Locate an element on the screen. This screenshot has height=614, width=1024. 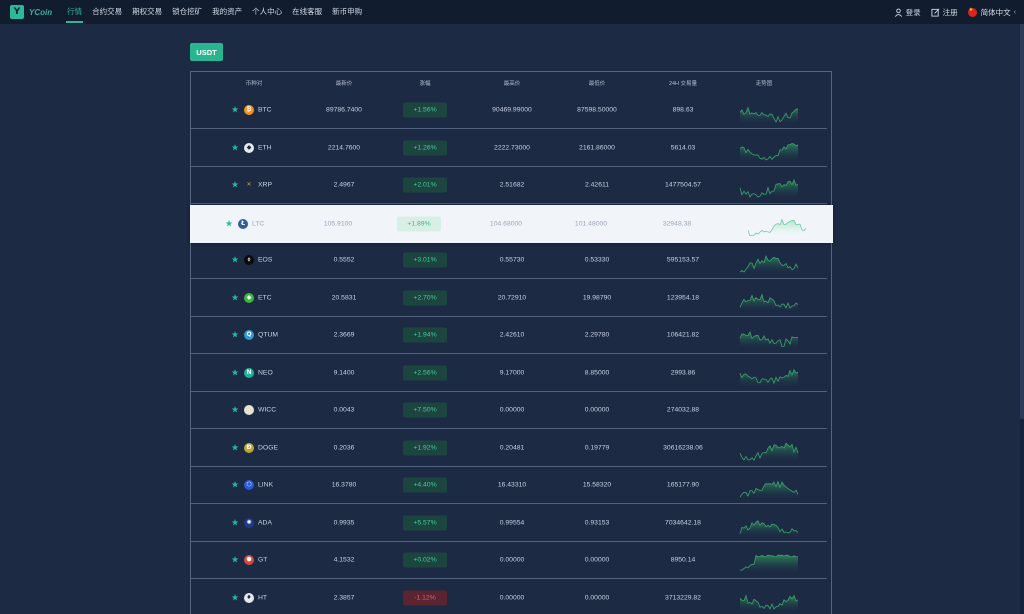
login-label: 登录 is located at coordinates (913, 12).